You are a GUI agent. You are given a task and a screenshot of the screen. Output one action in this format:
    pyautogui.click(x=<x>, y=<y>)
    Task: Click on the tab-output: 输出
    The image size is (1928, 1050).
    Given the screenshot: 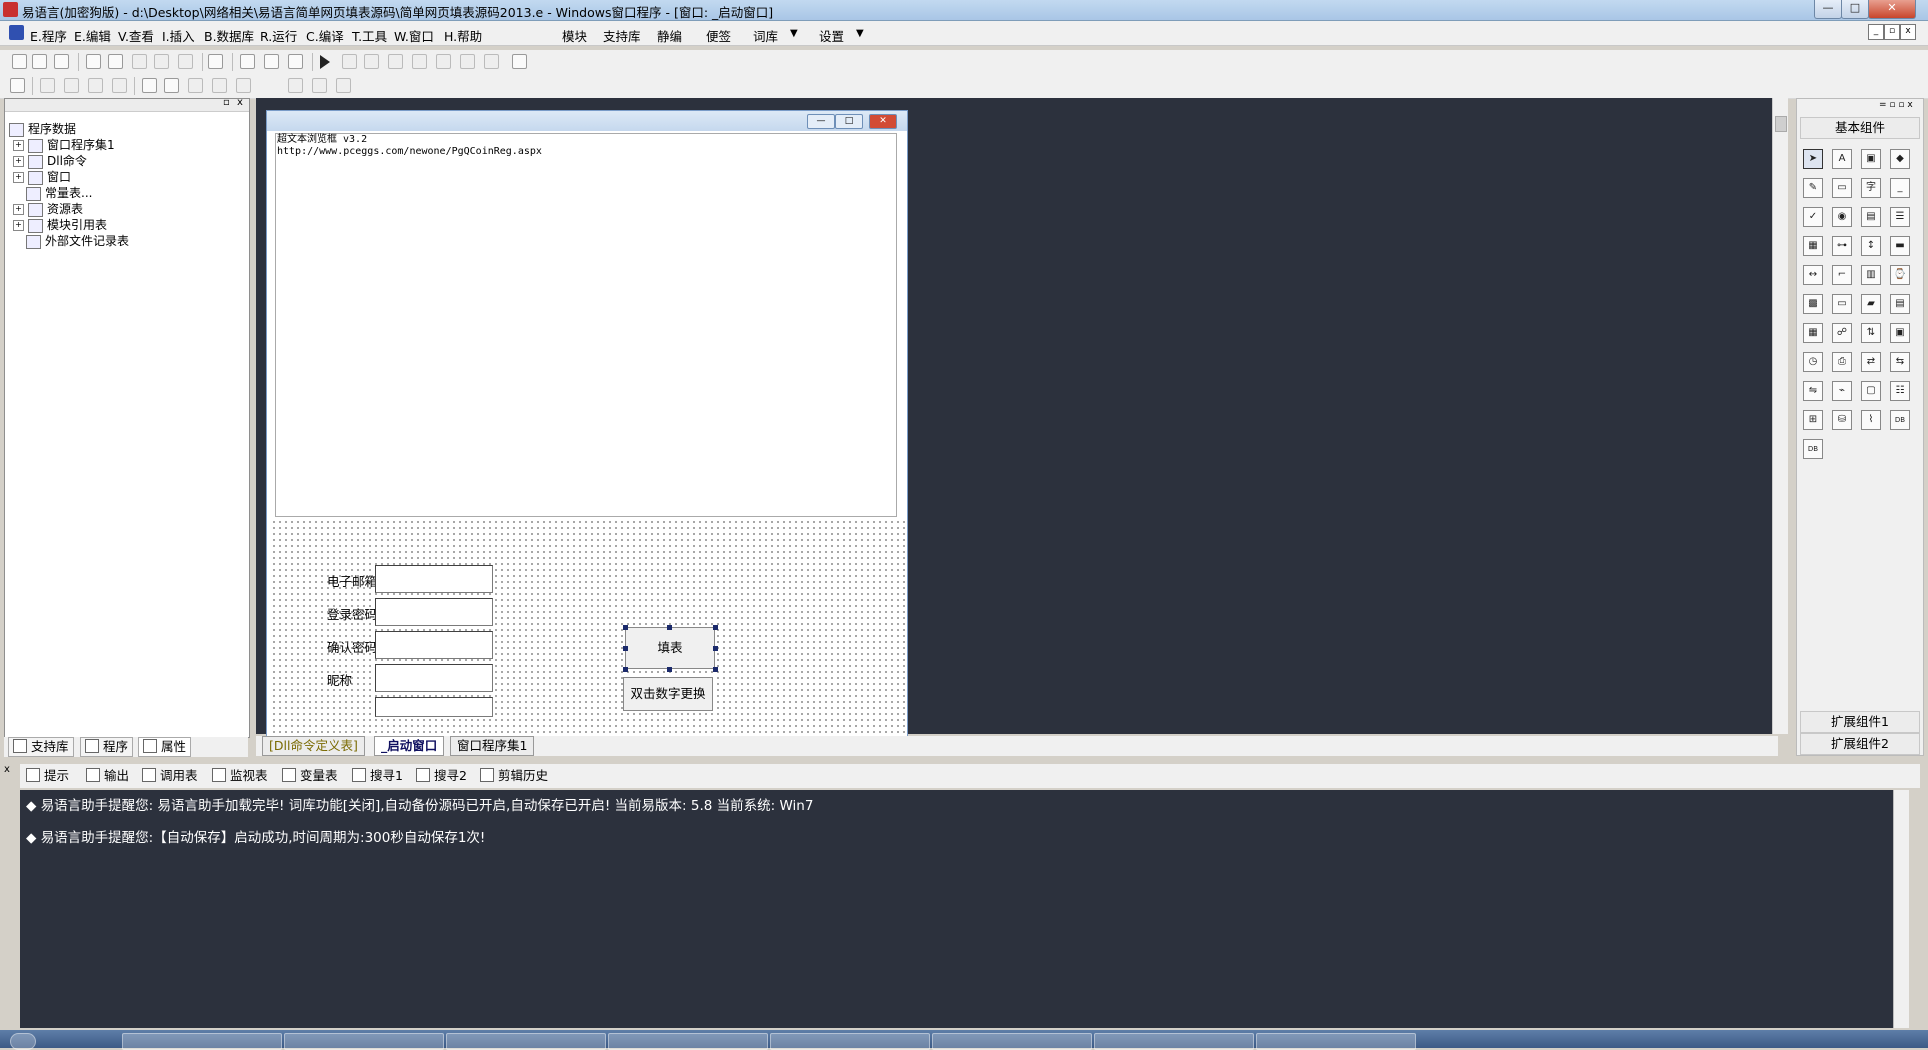 What is the action you would take?
    pyautogui.click(x=107, y=776)
    